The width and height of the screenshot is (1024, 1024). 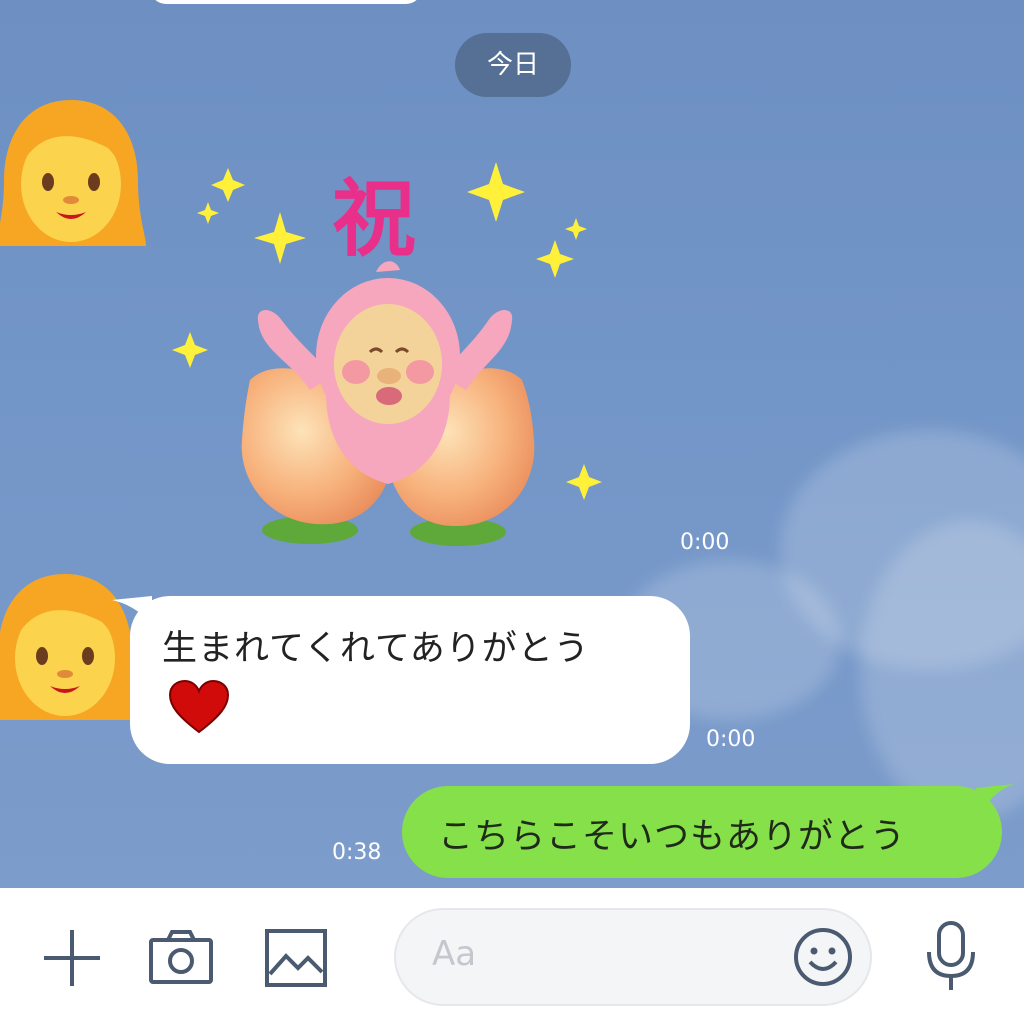 What do you see at coordinates (513, 65) in the screenshot?
I see `date-divider: 今日` at bounding box center [513, 65].